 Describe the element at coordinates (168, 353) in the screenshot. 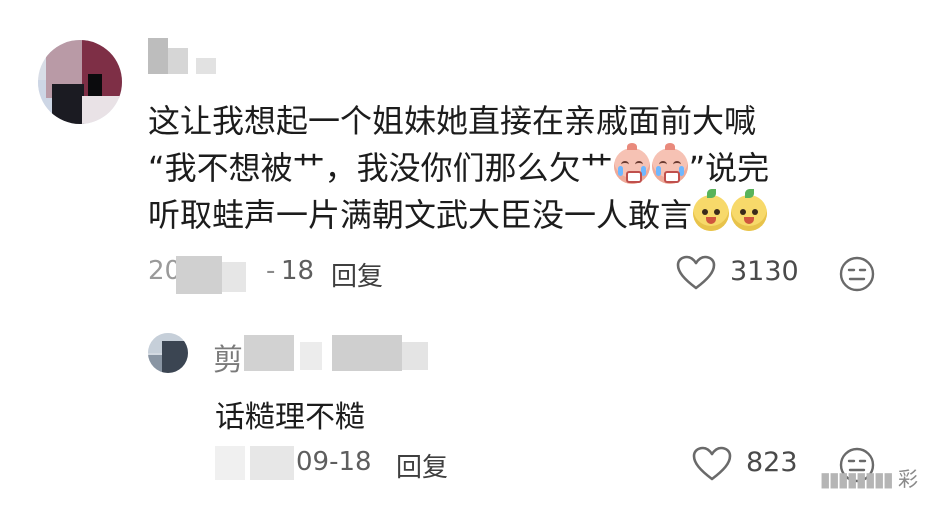

I see `replier-avatar` at that location.